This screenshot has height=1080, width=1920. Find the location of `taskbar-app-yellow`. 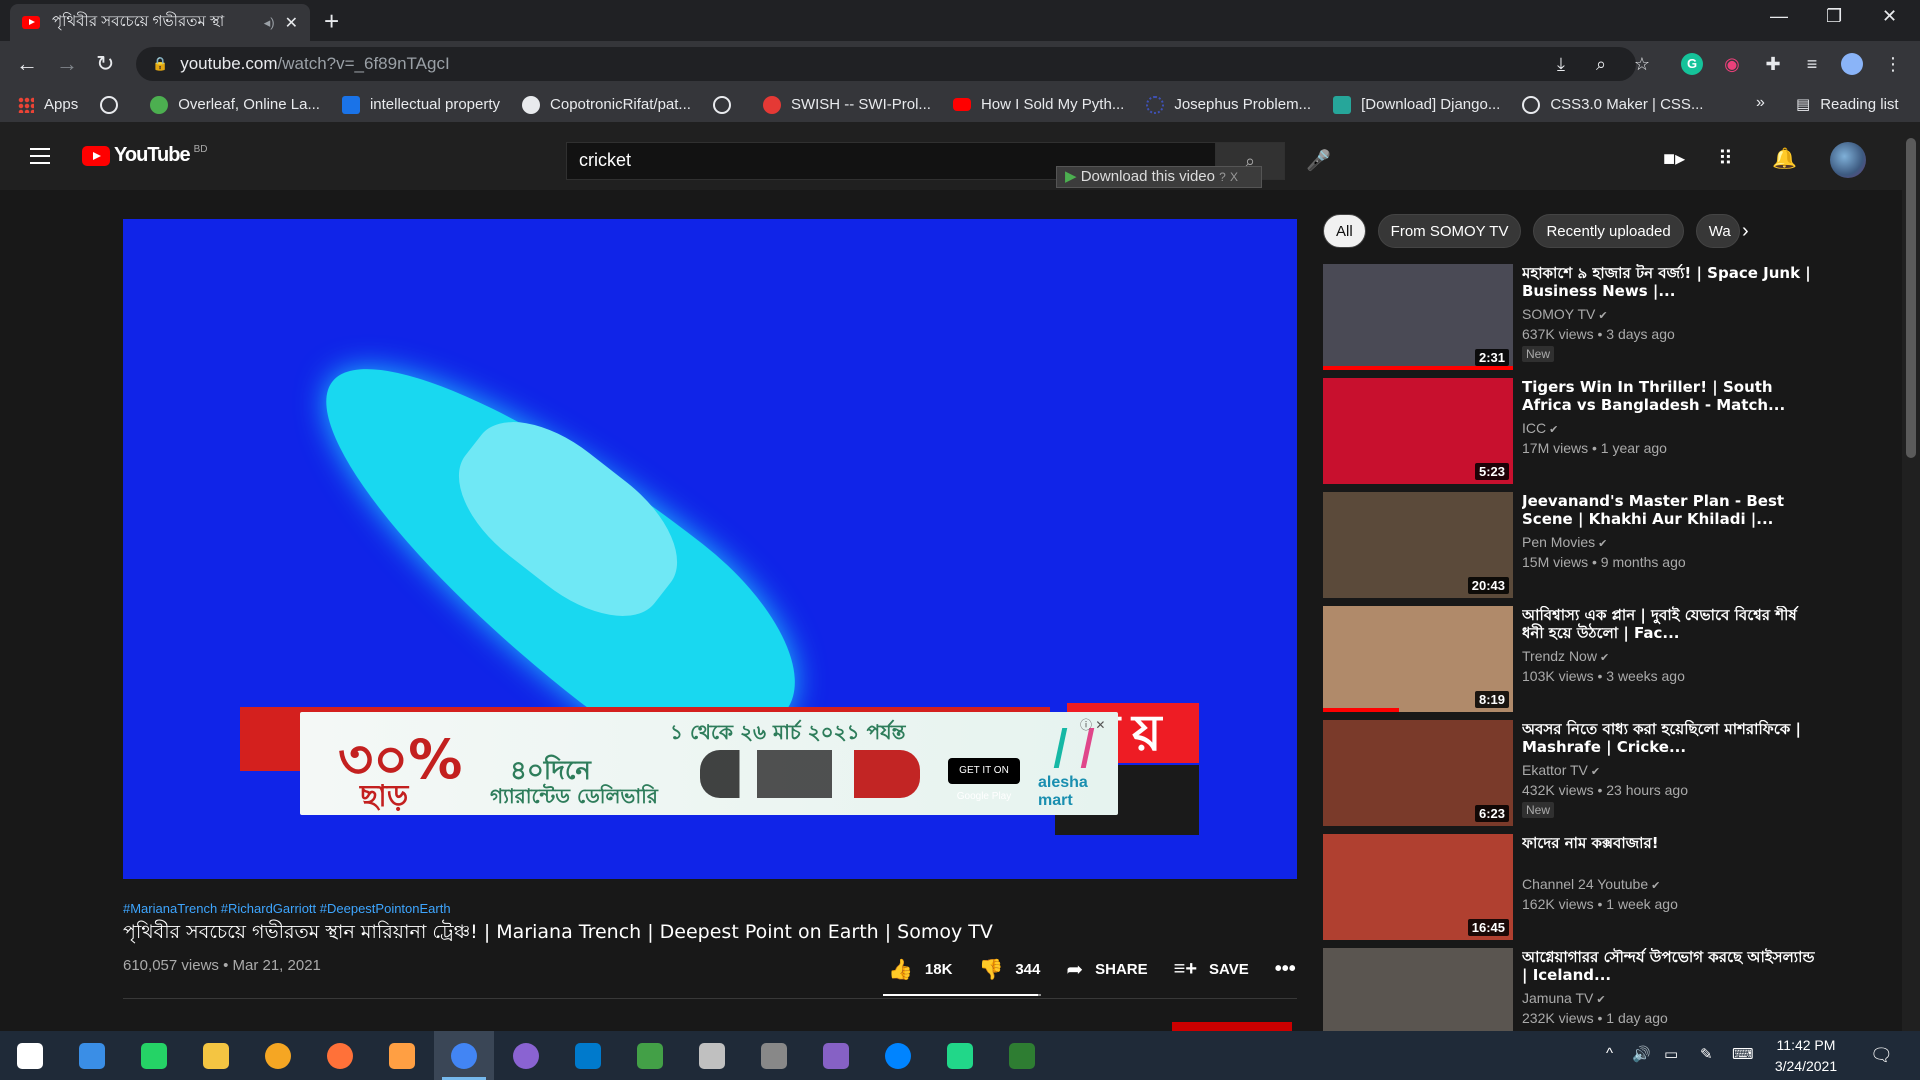

taskbar-app-yellow is located at coordinates (278, 1055).